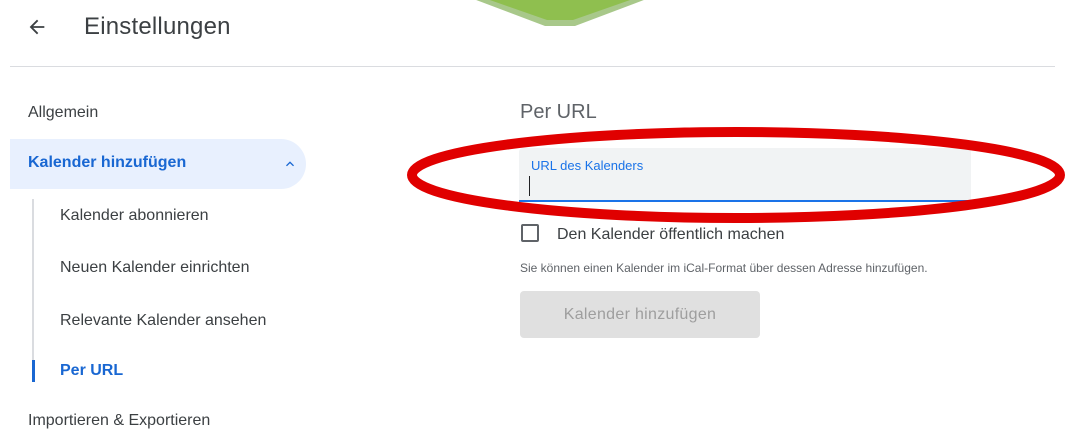  I want to click on public-calendar-label: Den Kalender öffentlich machen, so click(670, 235).